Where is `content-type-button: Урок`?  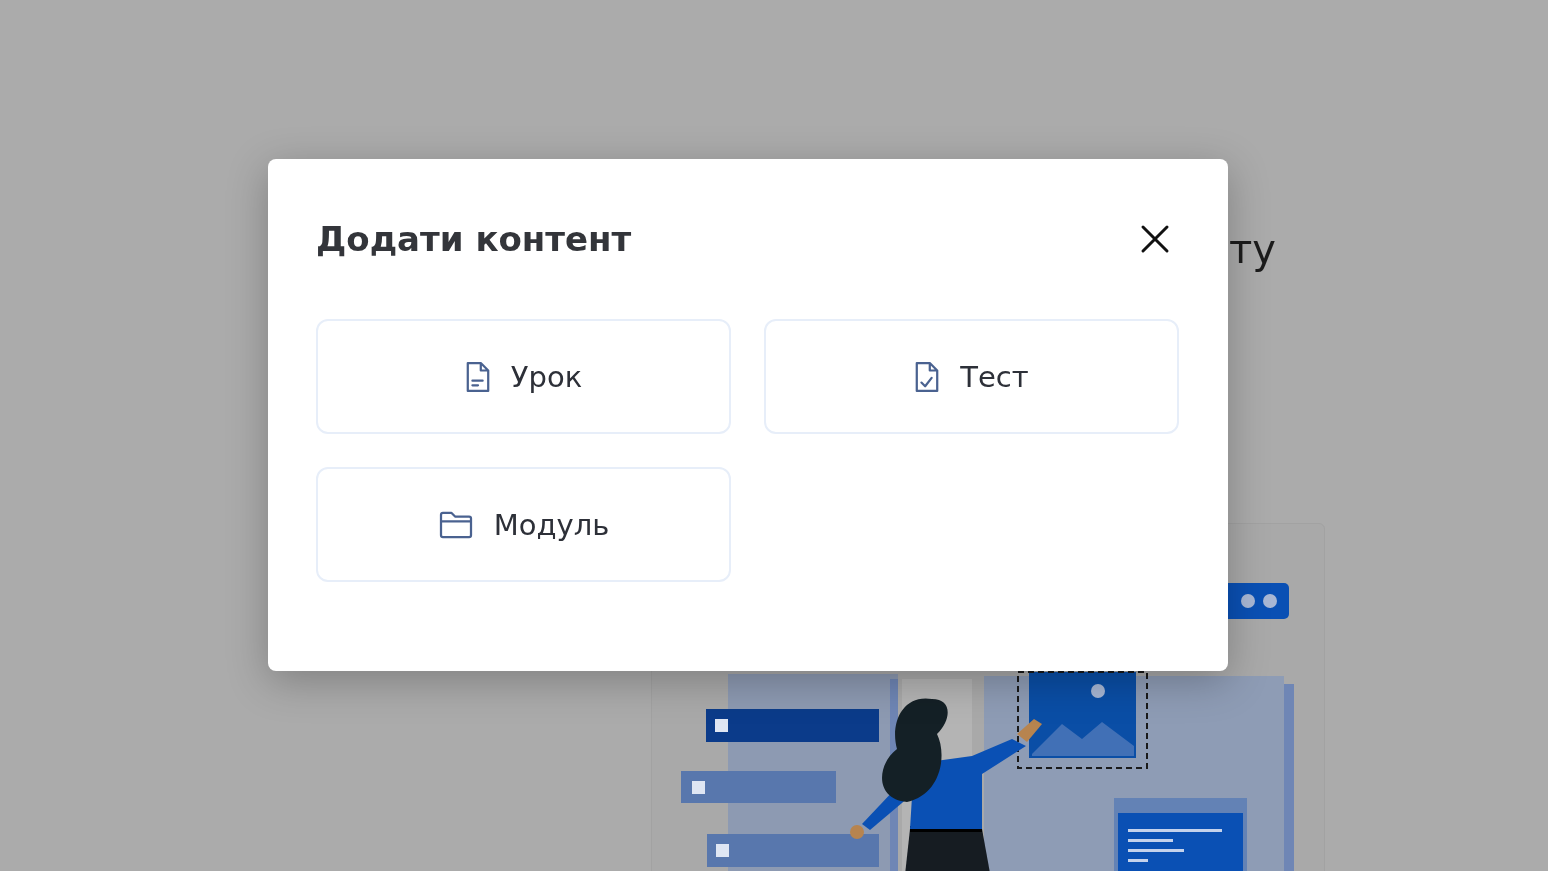 content-type-button: Урок is located at coordinates (523, 376).